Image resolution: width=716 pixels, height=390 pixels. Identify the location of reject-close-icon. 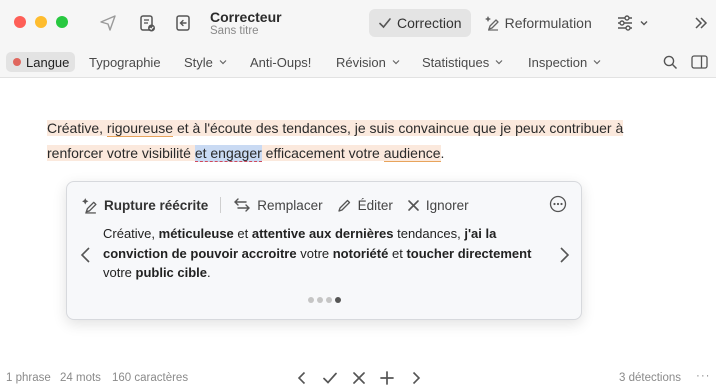
(359, 378).